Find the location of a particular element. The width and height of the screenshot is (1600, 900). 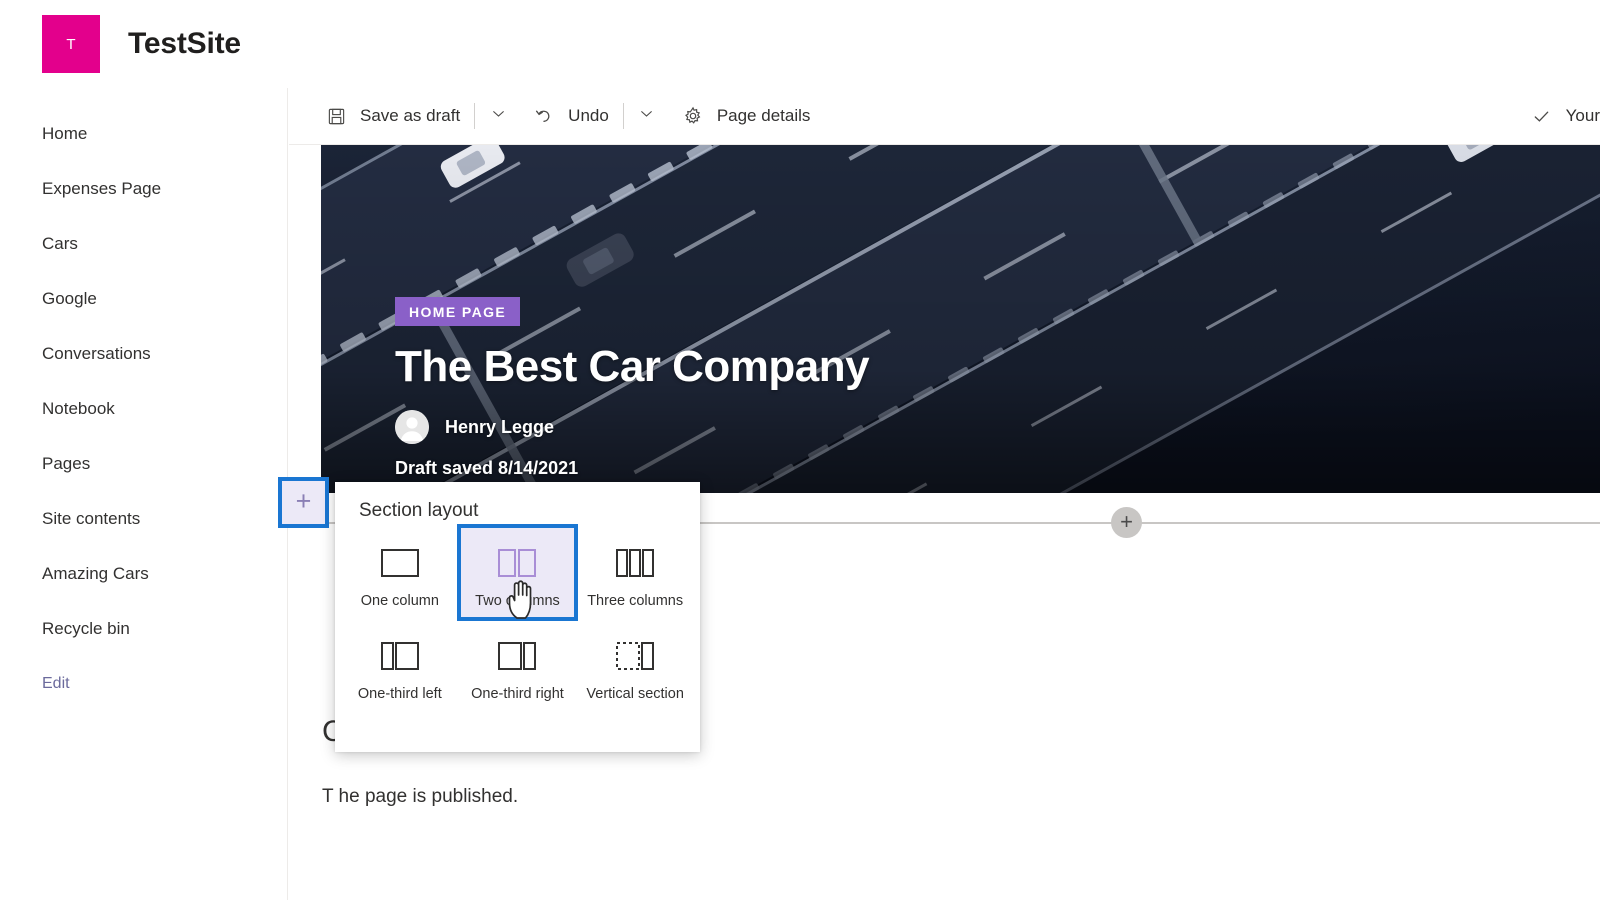

save-as-draft-button: Save as draft is located at coordinates (391, 116).